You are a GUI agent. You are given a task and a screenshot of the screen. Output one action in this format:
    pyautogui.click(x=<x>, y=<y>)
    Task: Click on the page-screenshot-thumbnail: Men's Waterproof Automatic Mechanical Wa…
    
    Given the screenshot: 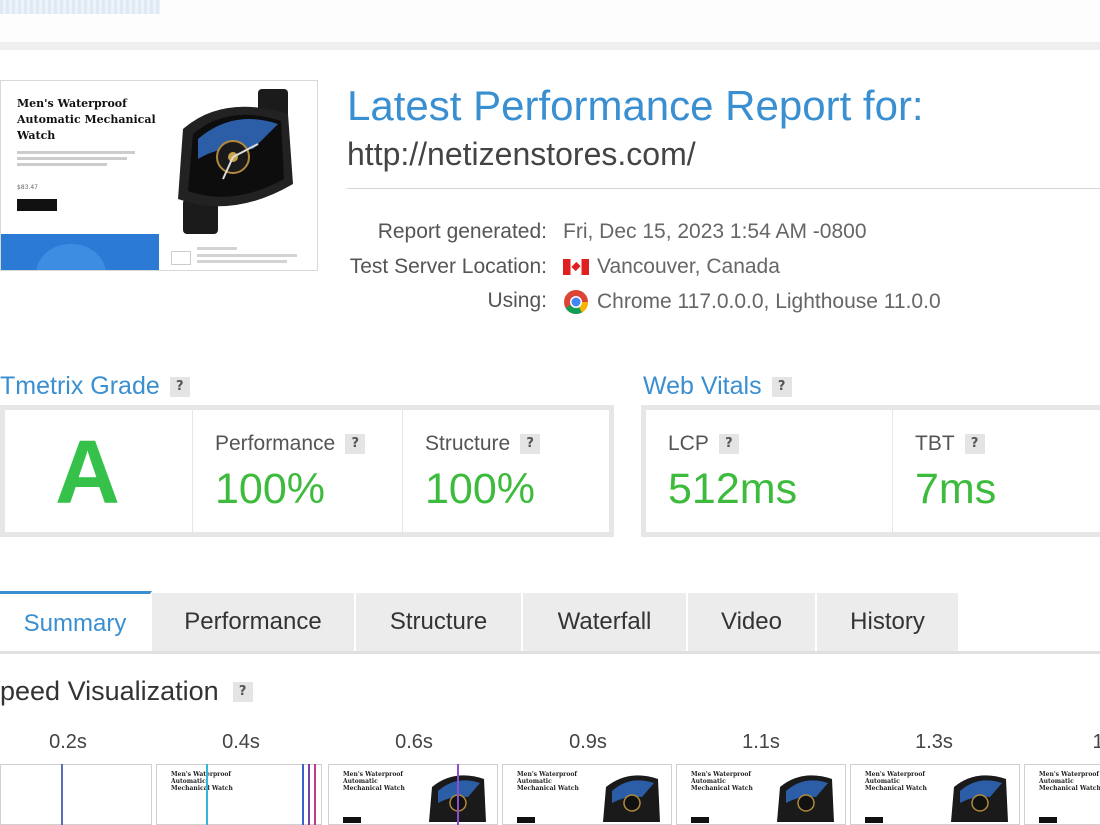 What is the action you would take?
    pyautogui.click(x=159, y=175)
    